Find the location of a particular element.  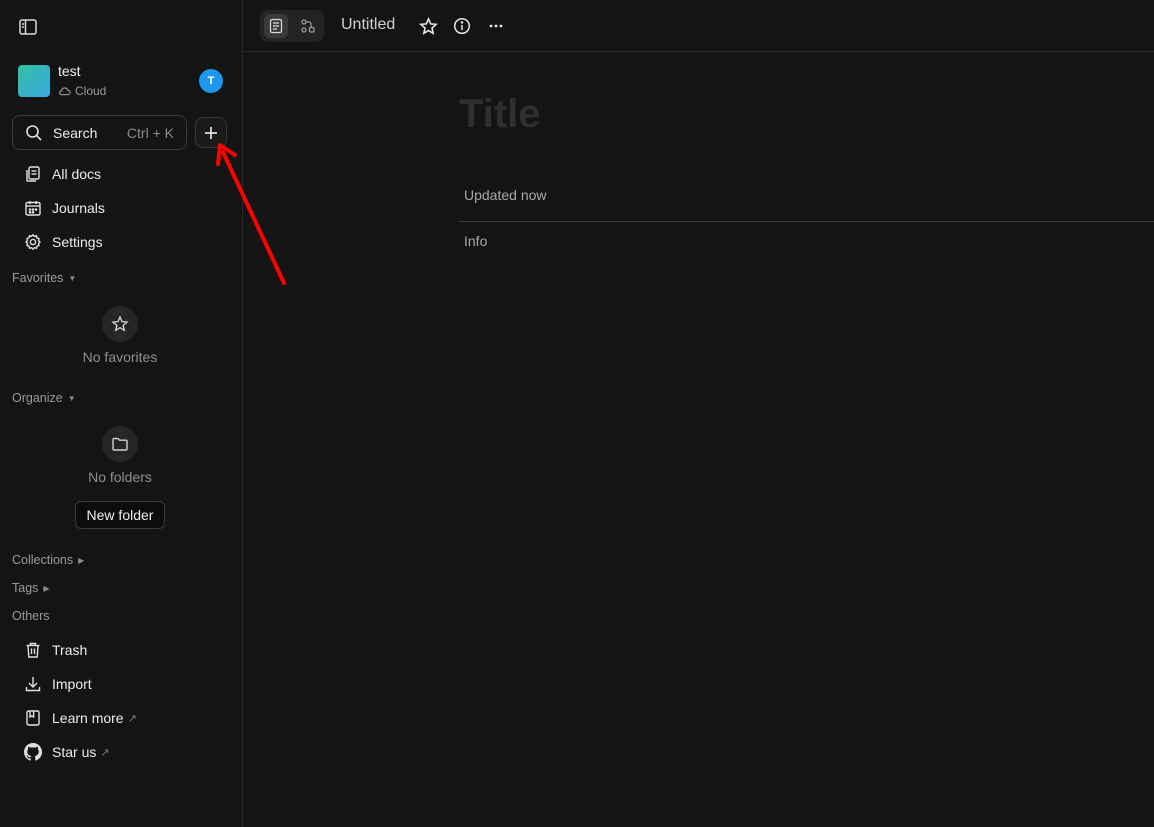

others-section-title: Others is located at coordinates (31, 616).